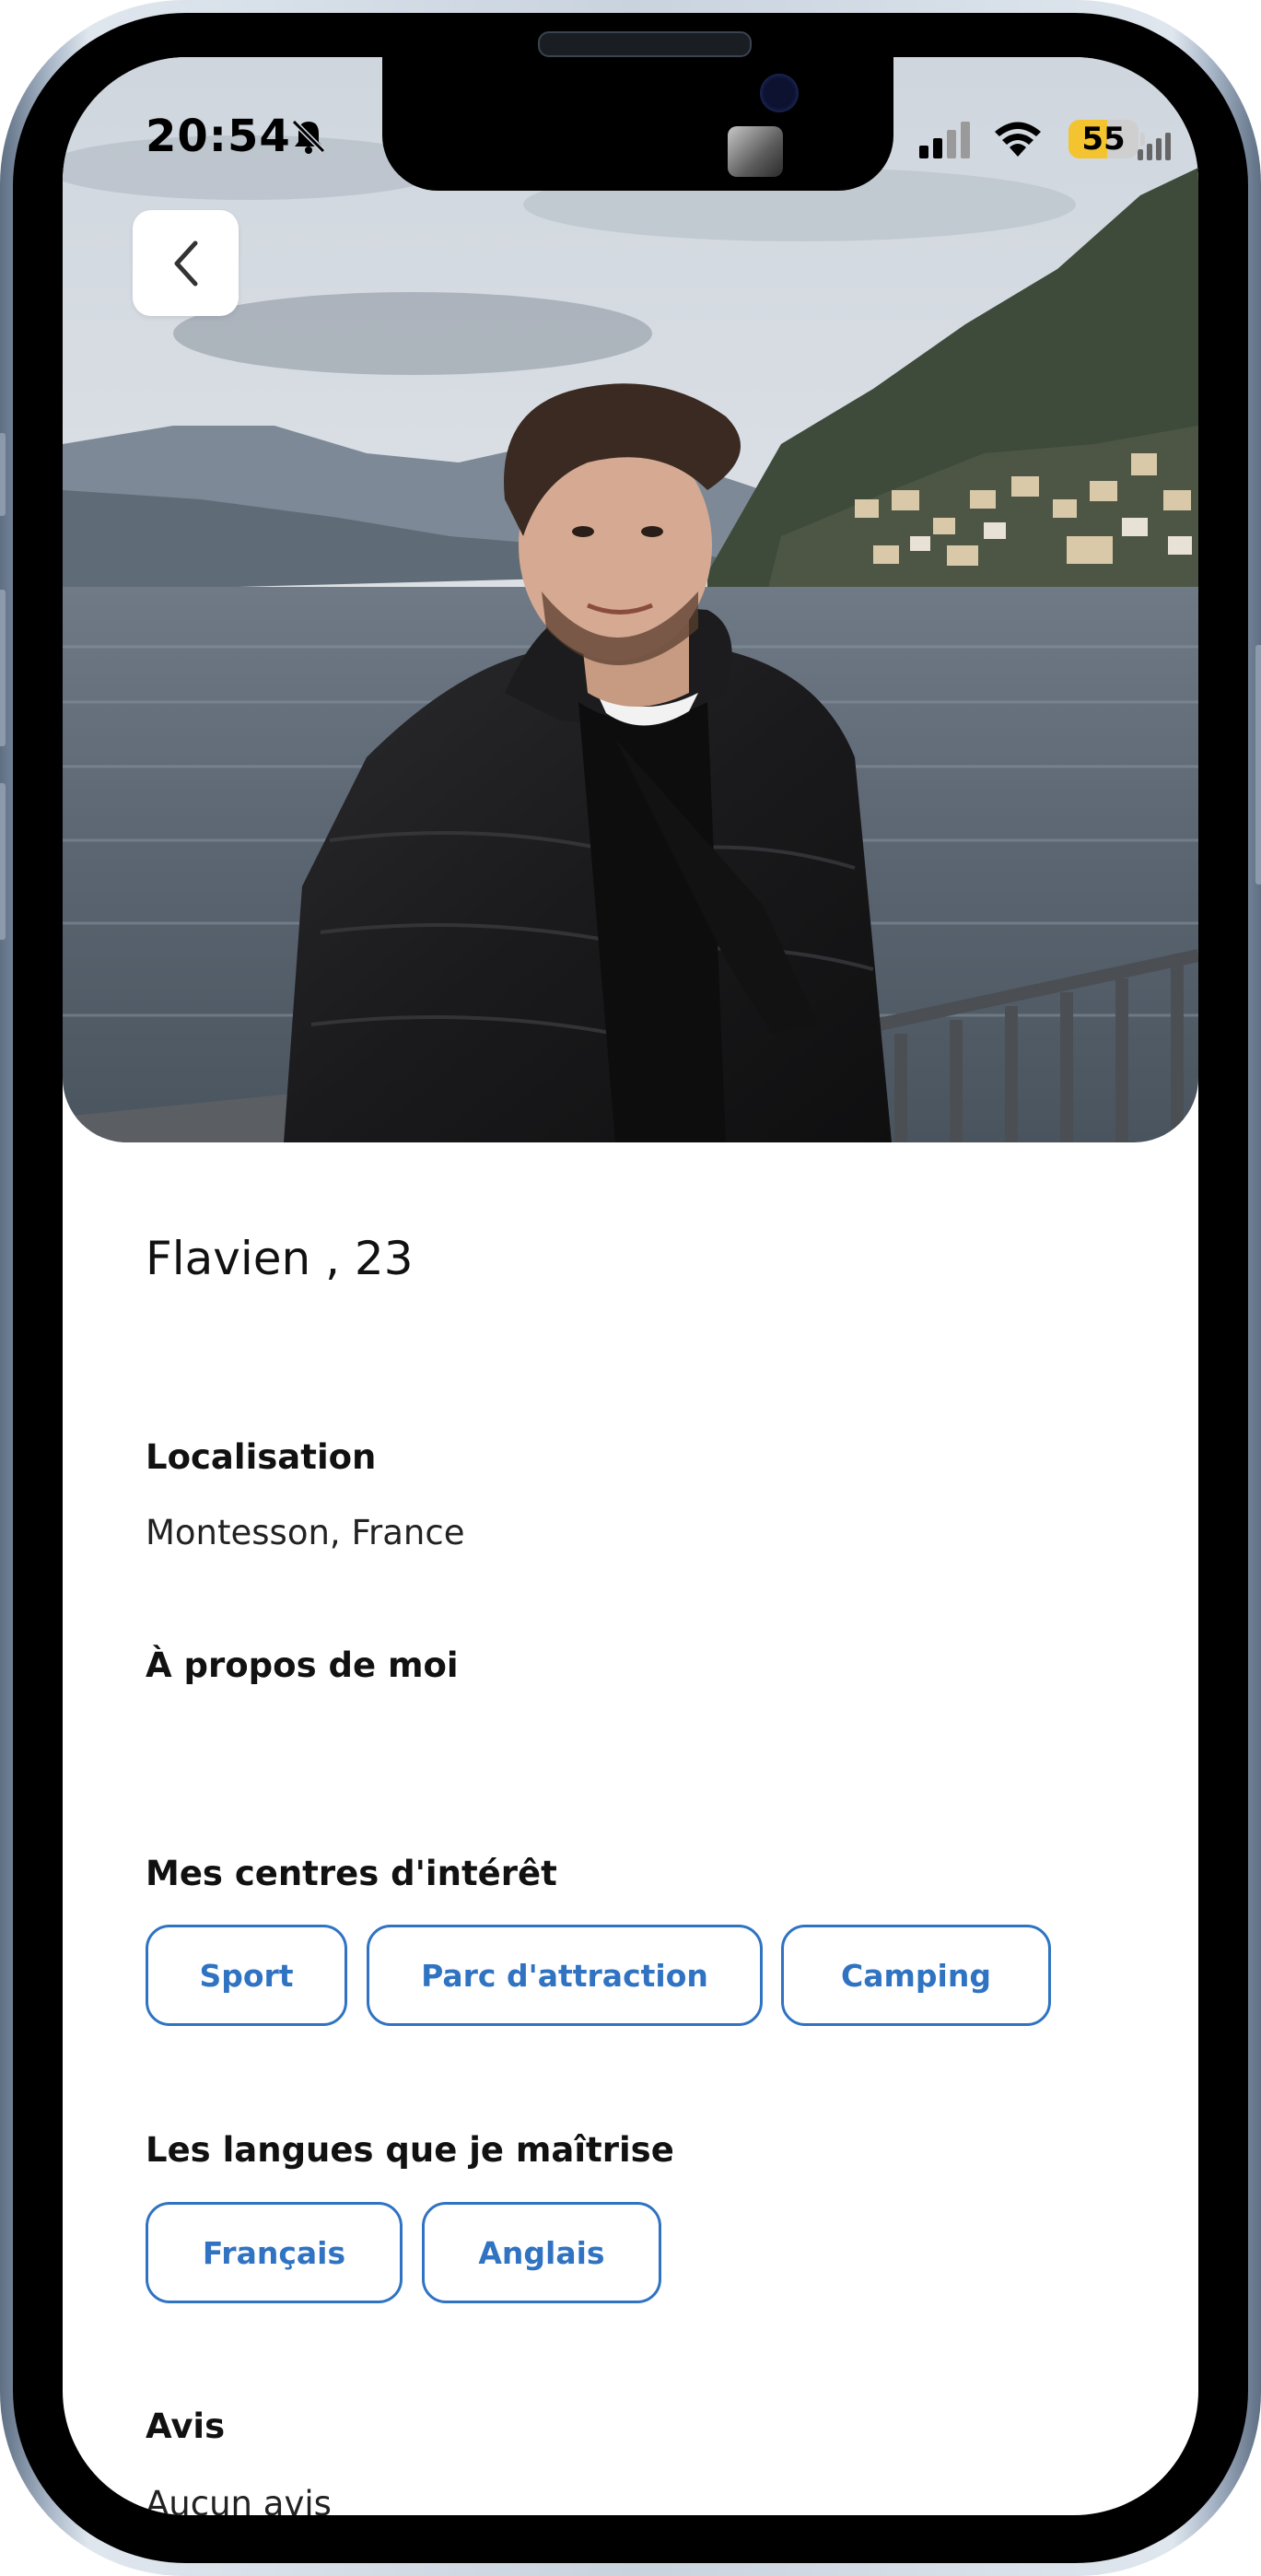 The image size is (1261, 2576). I want to click on cellular-signal-icon, so click(944, 140).